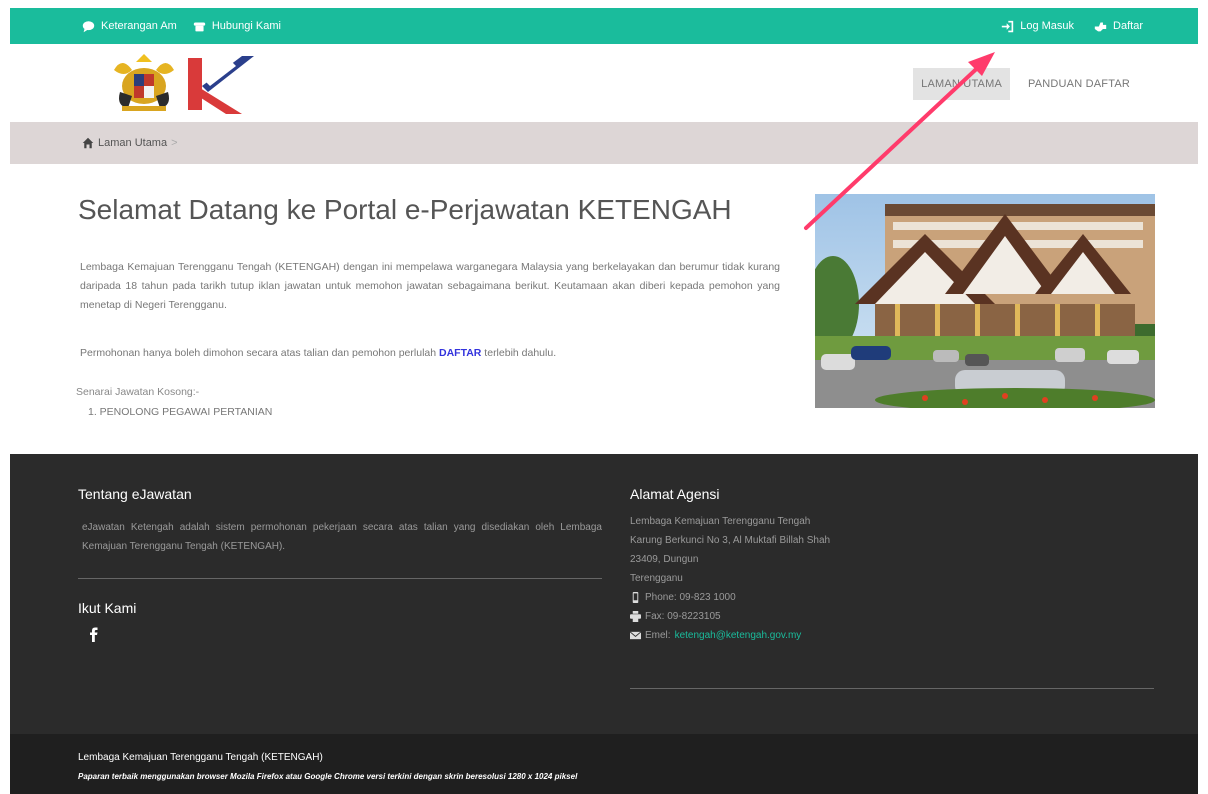 This screenshot has width=1208, height=794. I want to click on register-link: Daftar, so click(1118, 26).